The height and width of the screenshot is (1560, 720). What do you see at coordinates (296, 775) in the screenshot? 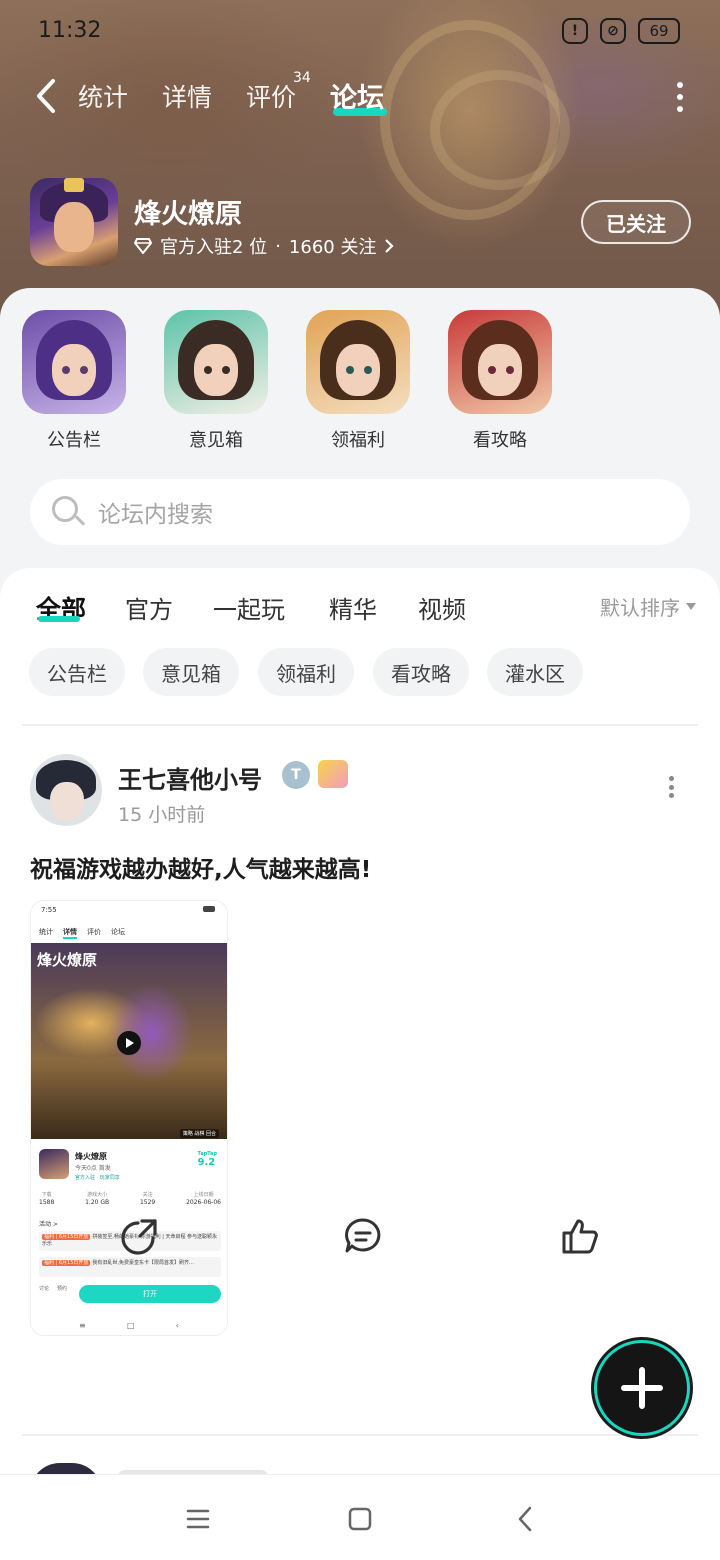
I see `user-level-badge: T` at bounding box center [296, 775].